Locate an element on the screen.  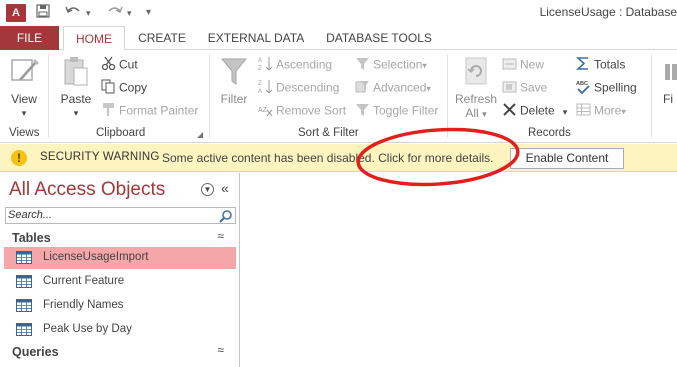
cut-label: Cut is located at coordinates (128, 64).